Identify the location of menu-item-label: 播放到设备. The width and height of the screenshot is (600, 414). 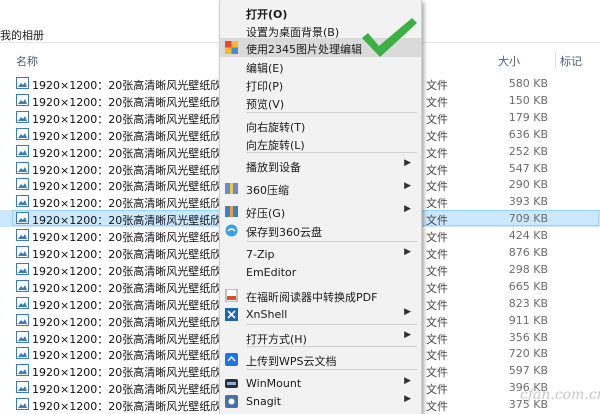
(273, 167).